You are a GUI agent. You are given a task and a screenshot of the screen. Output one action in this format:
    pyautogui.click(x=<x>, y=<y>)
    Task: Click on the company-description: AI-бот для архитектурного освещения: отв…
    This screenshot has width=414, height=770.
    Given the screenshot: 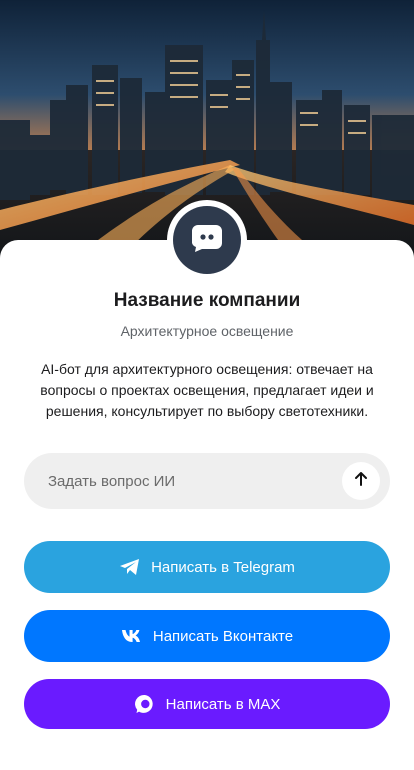 What is the action you would take?
    pyautogui.click(x=207, y=390)
    